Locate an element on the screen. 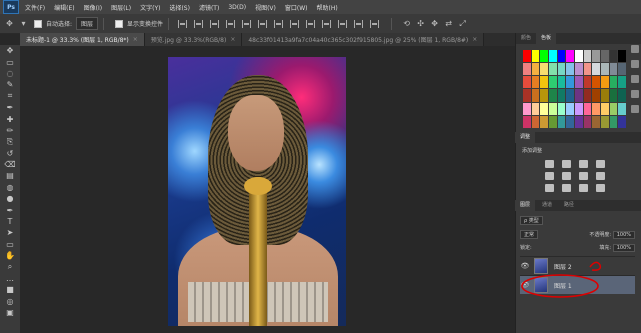 This screenshot has width=641, height=333. distribute-top-icon is located at coordinates (279, 23).